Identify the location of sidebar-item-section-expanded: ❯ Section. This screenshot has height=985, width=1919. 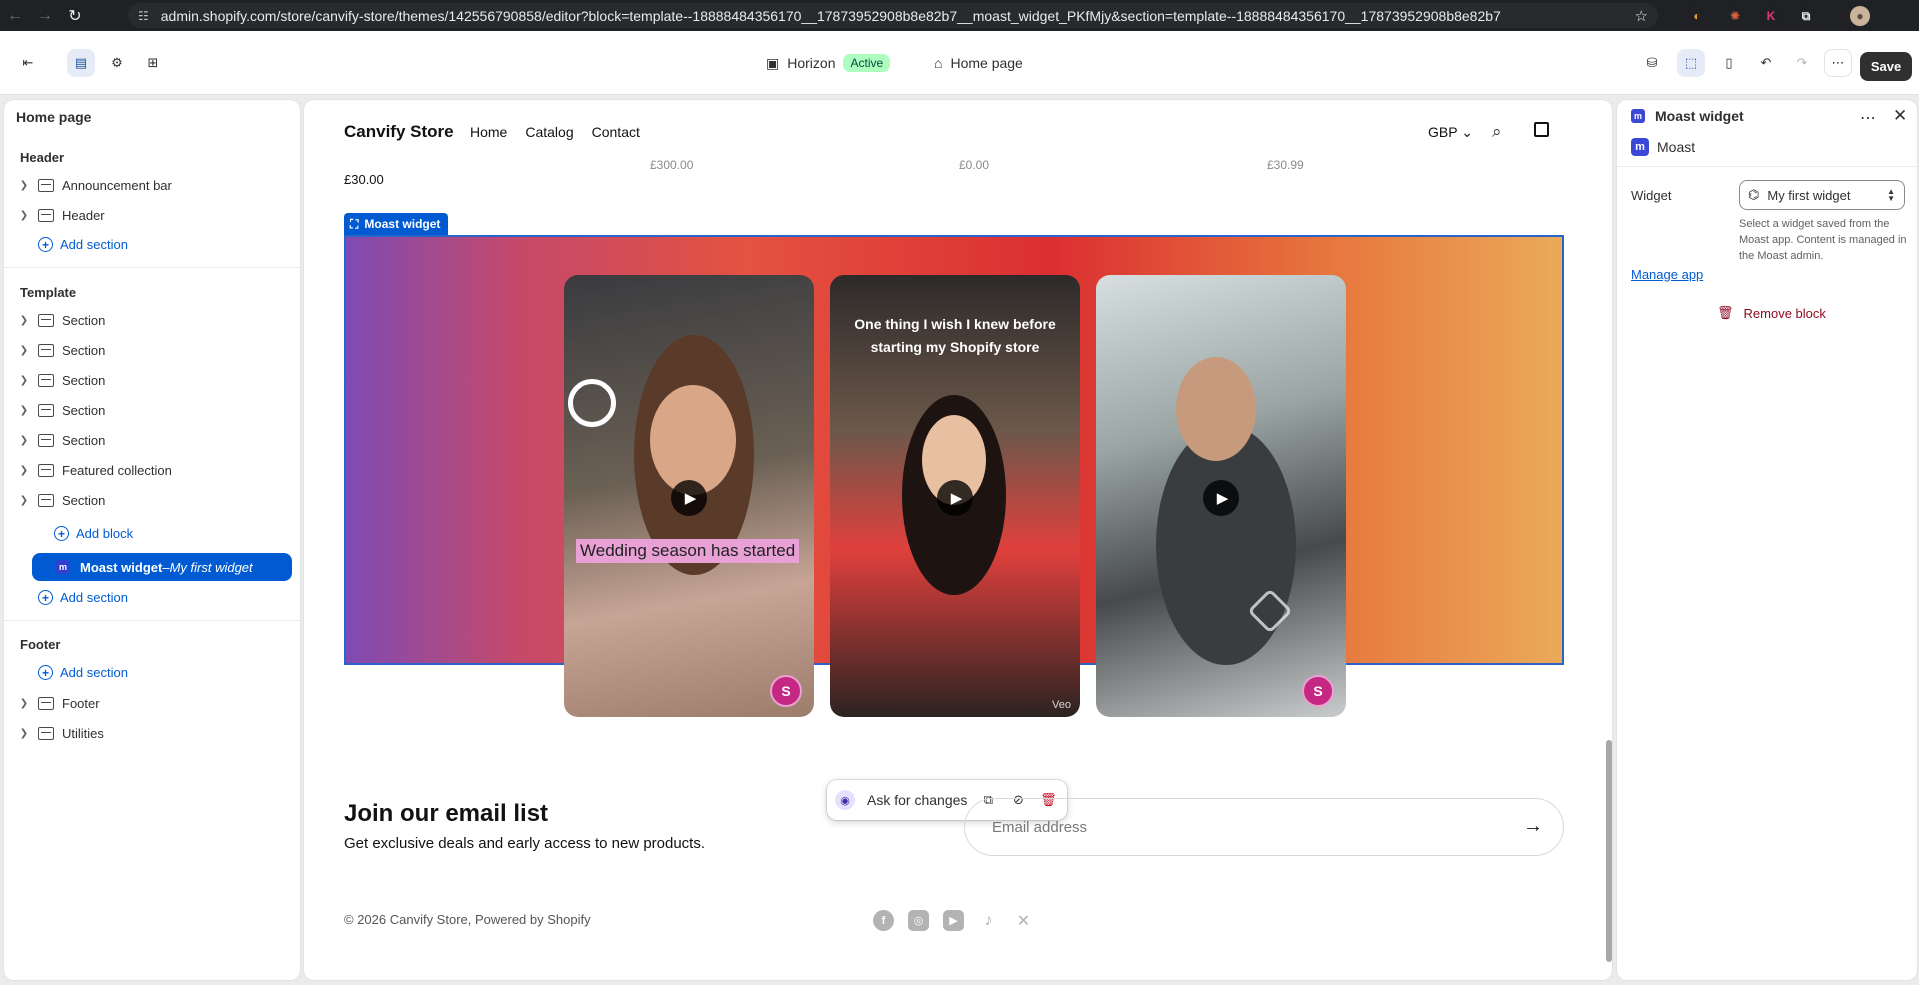
(153, 500).